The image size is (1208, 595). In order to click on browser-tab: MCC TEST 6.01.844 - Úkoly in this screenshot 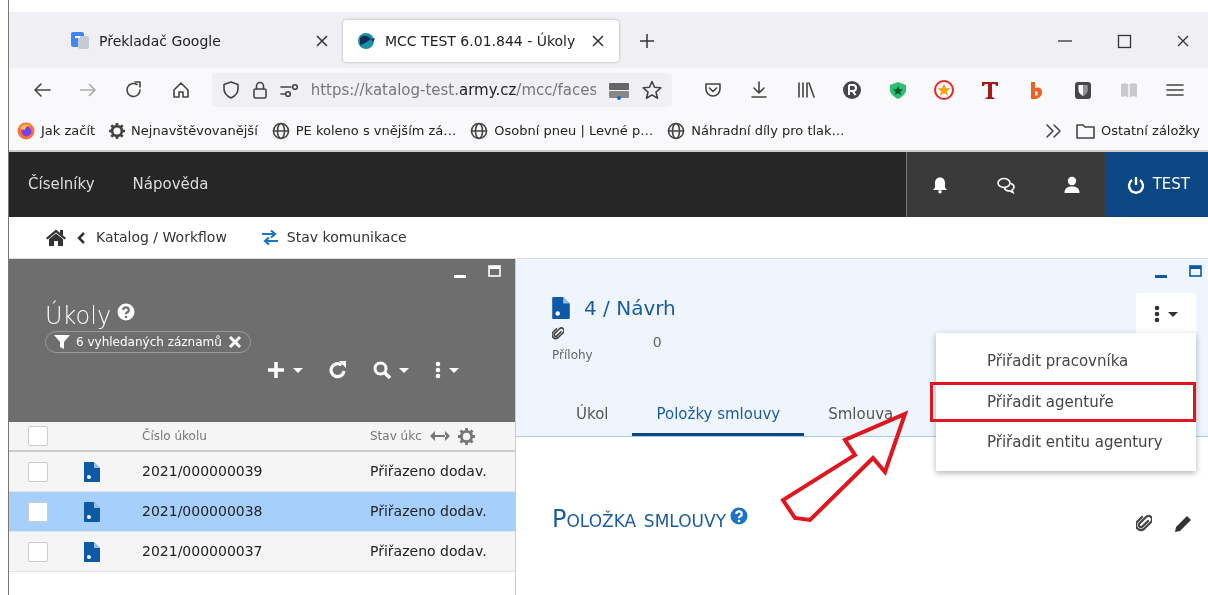, I will do `click(481, 41)`.